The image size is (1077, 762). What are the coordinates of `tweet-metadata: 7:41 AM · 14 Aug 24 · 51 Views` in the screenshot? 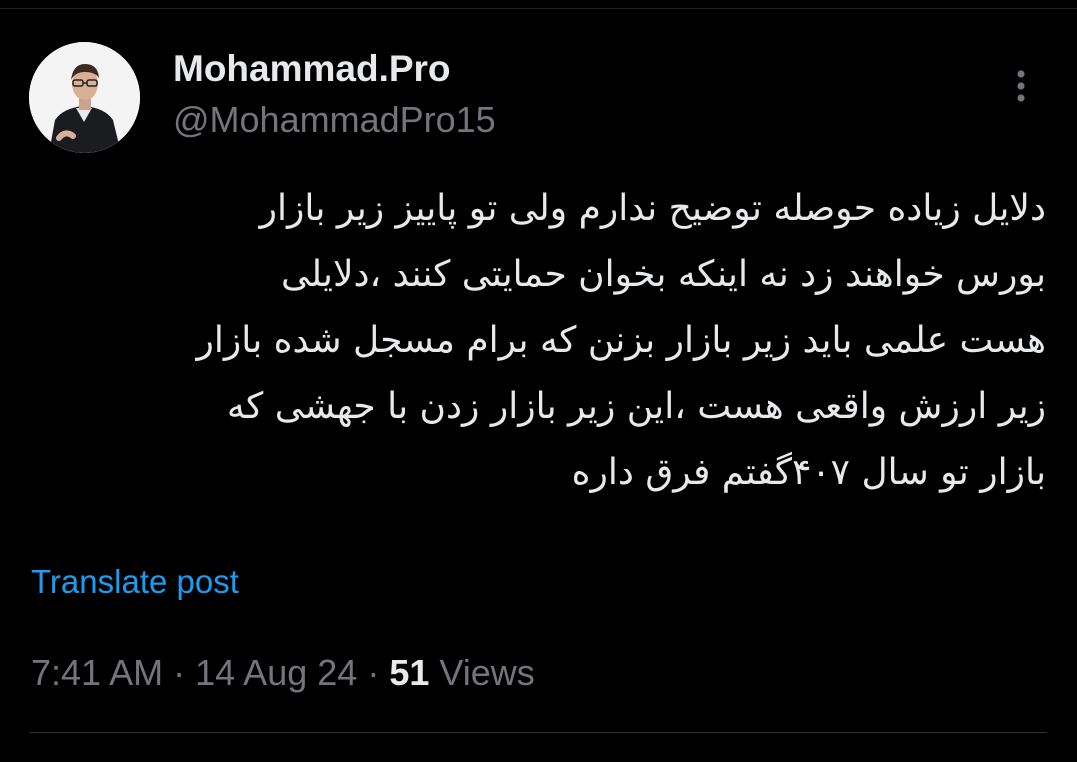 It's located at (283, 673).